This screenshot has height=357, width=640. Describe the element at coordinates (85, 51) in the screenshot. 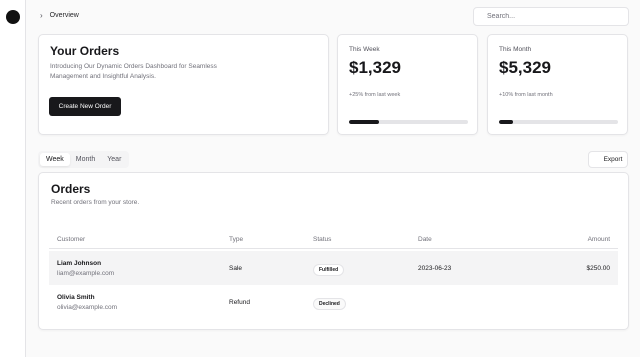

I see `hero-title: Your Orders` at that location.